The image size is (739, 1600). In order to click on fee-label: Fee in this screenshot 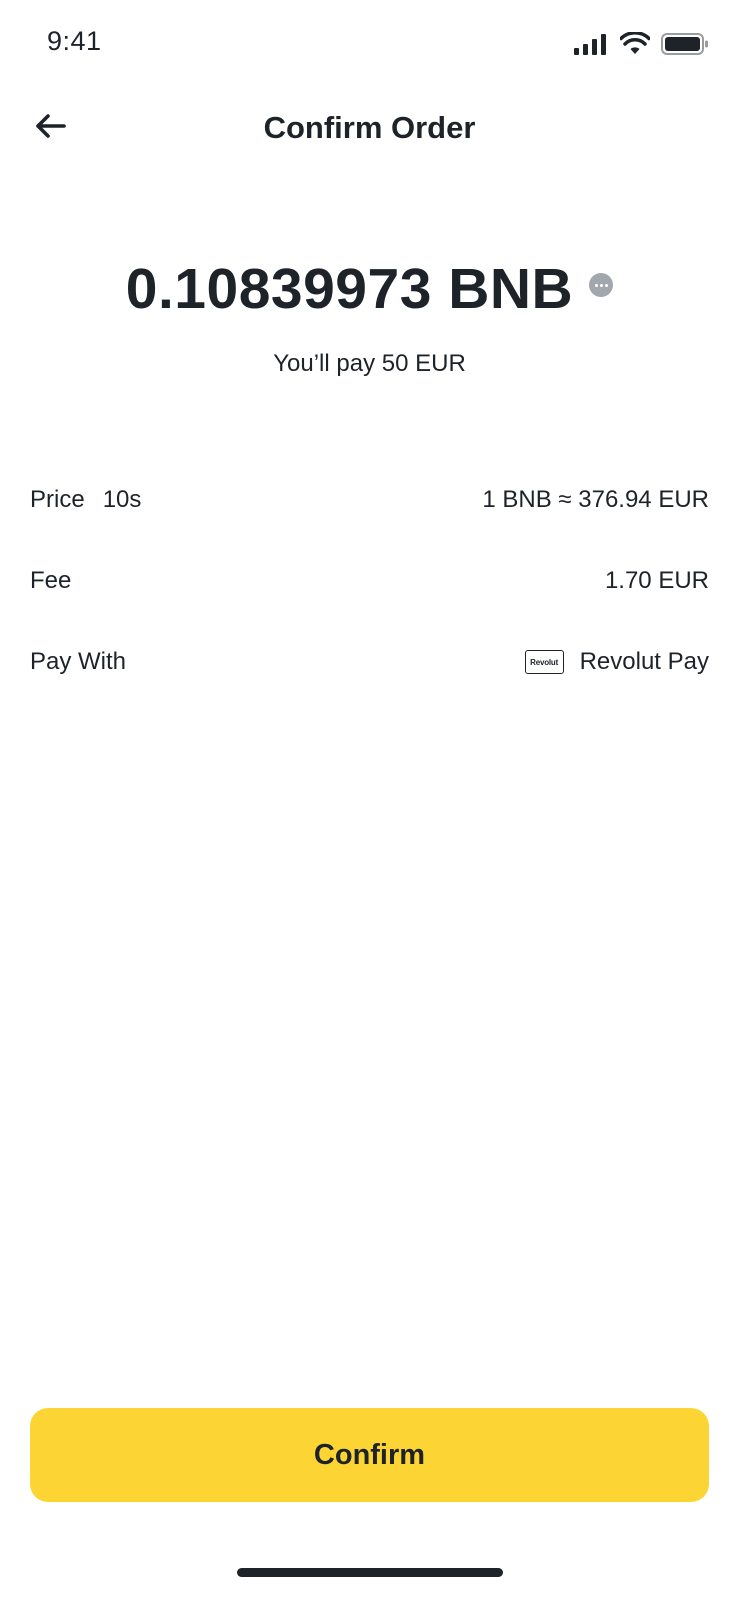, I will do `click(51, 580)`.